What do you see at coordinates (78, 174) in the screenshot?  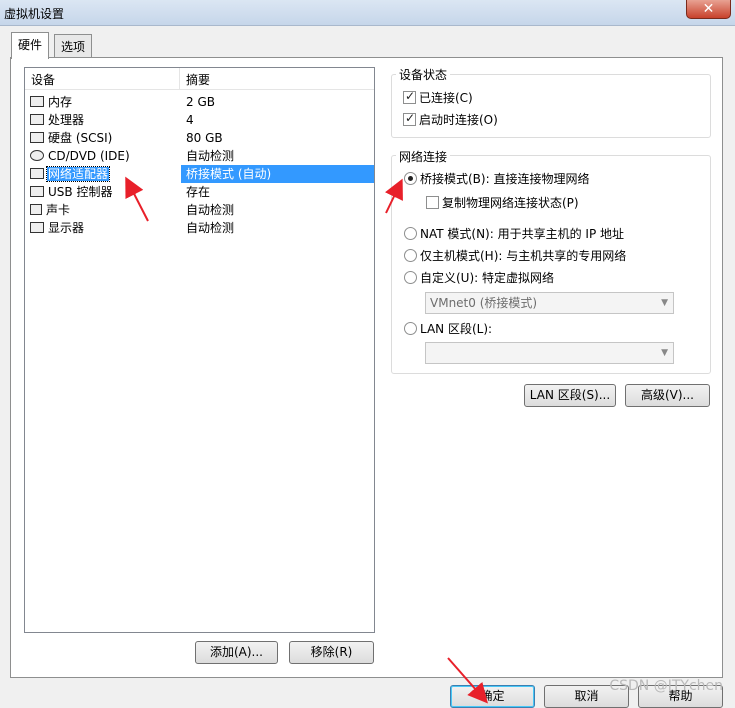 I see `device-name: 网络适配器` at bounding box center [78, 174].